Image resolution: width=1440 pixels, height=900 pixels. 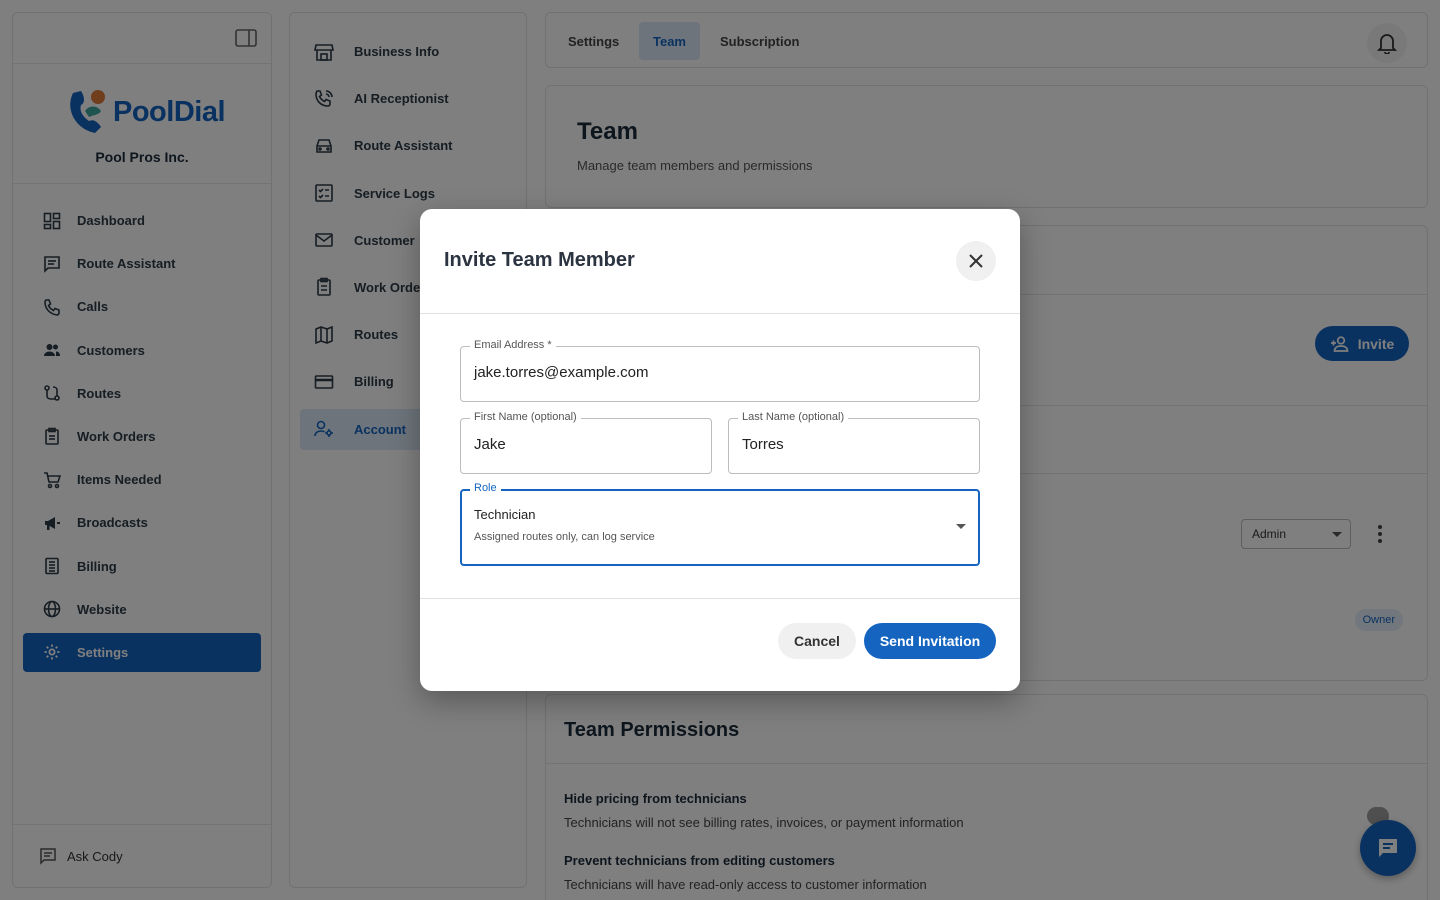 I want to click on email-field-value: jake.torres@example.com, so click(x=561, y=372).